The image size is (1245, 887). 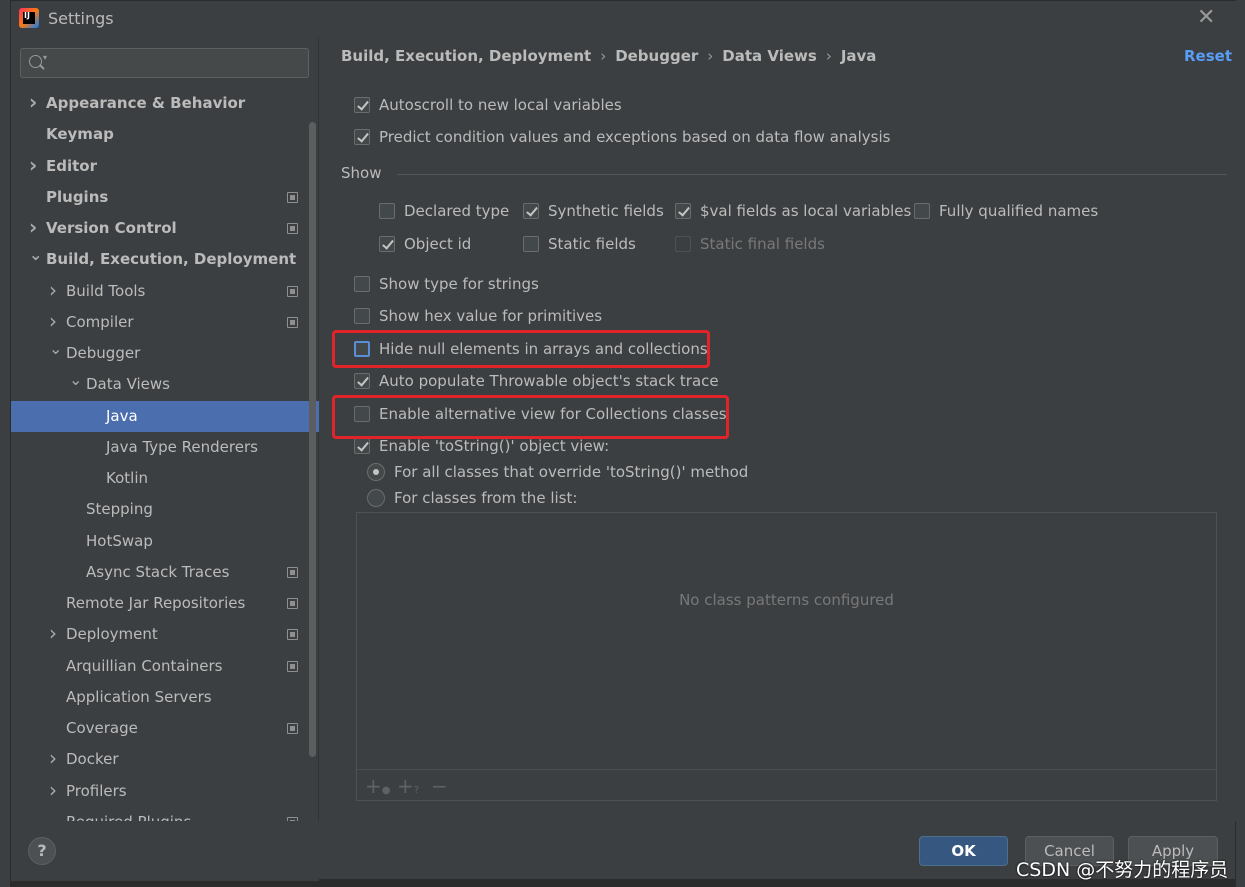 I want to click on sidebar-item-editor: › Editor, so click(x=165, y=166).